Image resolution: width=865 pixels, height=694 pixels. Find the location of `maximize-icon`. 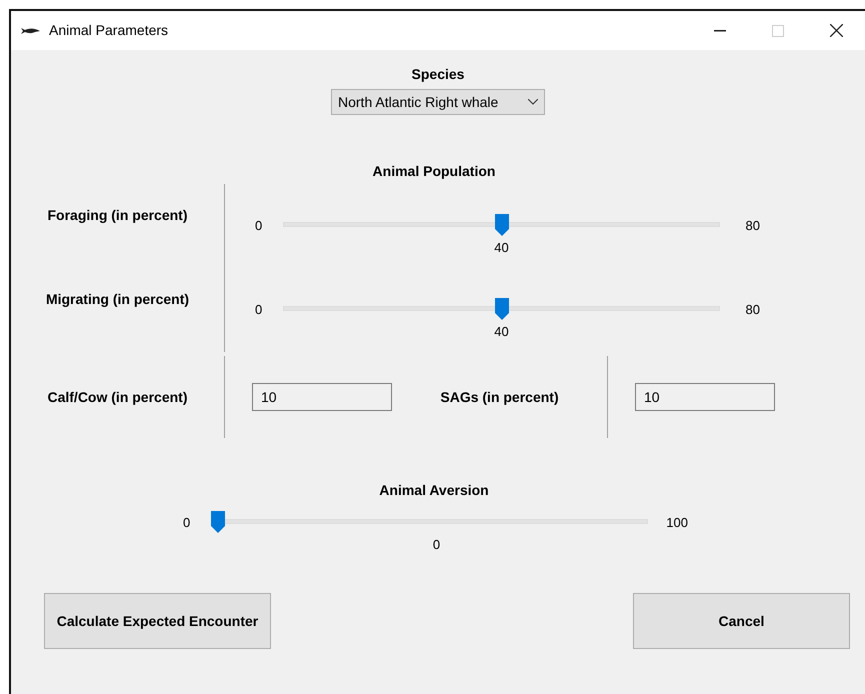

maximize-icon is located at coordinates (778, 30).